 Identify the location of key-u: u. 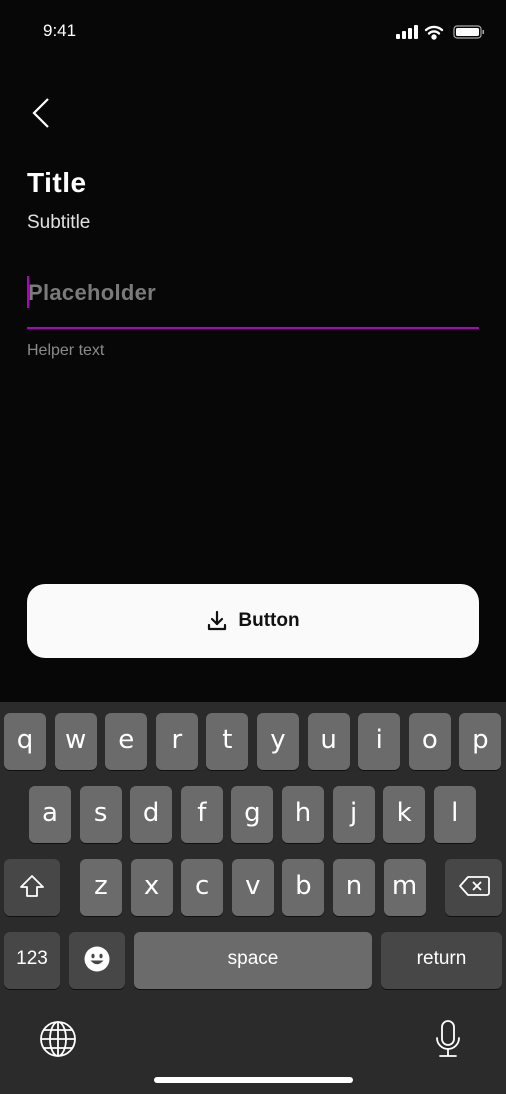
(328, 741).